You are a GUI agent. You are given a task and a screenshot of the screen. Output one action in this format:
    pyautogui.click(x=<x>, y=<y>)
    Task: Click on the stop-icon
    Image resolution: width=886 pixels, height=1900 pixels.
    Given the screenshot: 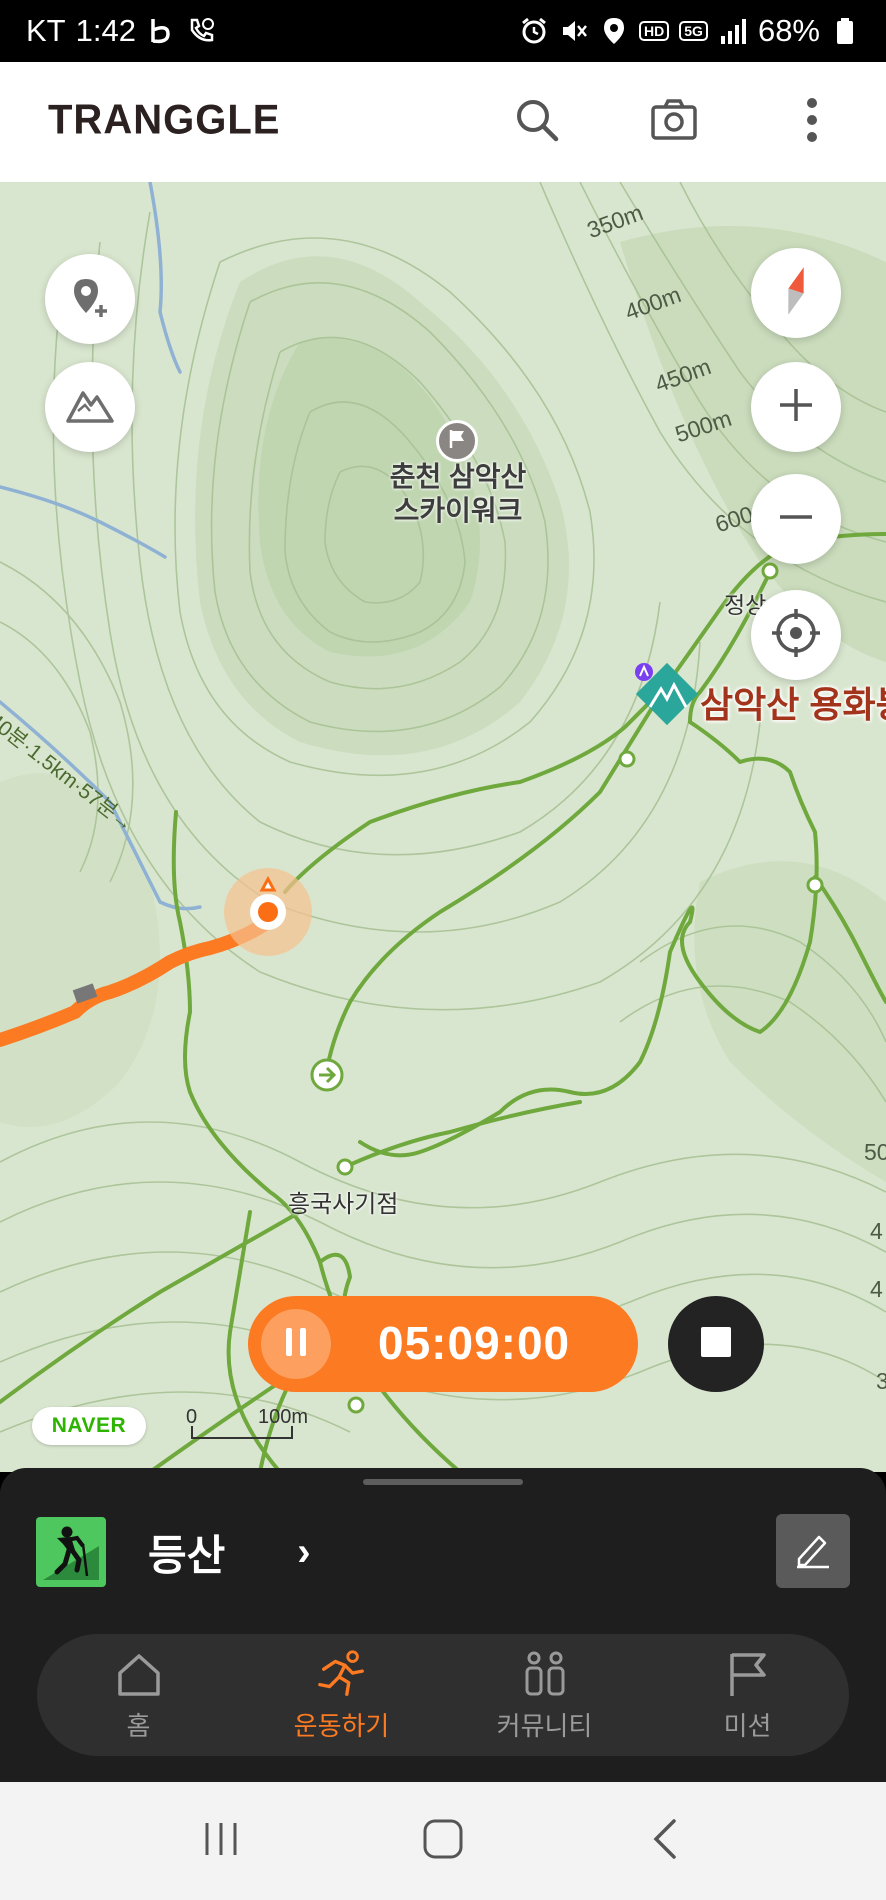 What is the action you would take?
    pyautogui.click(x=716, y=1344)
    